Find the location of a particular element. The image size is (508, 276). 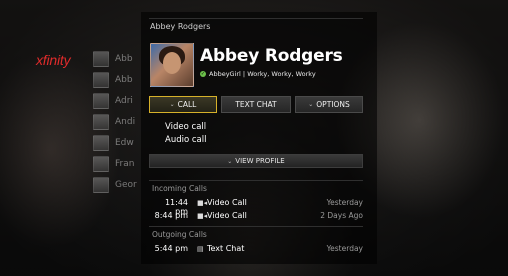

call-history-row: 11:44 pm ■◂ Video Call Yesterday is located at coordinates (256, 207).